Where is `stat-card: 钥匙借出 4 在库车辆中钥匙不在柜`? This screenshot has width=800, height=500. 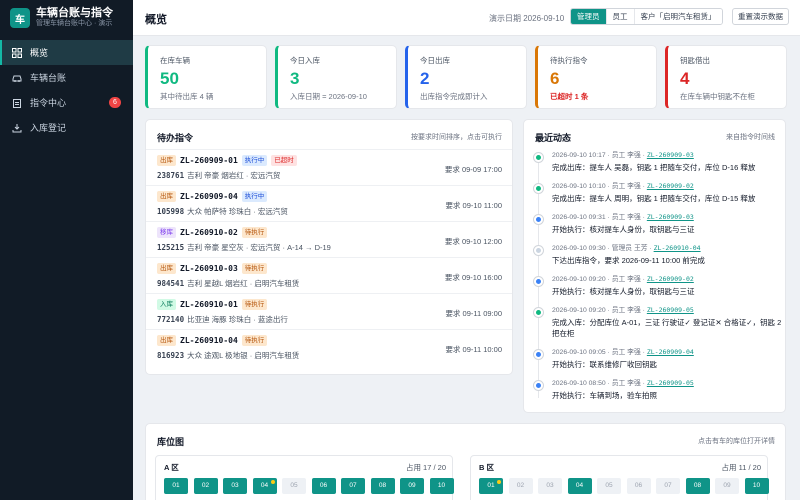 stat-card: 钥匙借出 4 在库车辆中钥匙不在柜 is located at coordinates (726, 77).